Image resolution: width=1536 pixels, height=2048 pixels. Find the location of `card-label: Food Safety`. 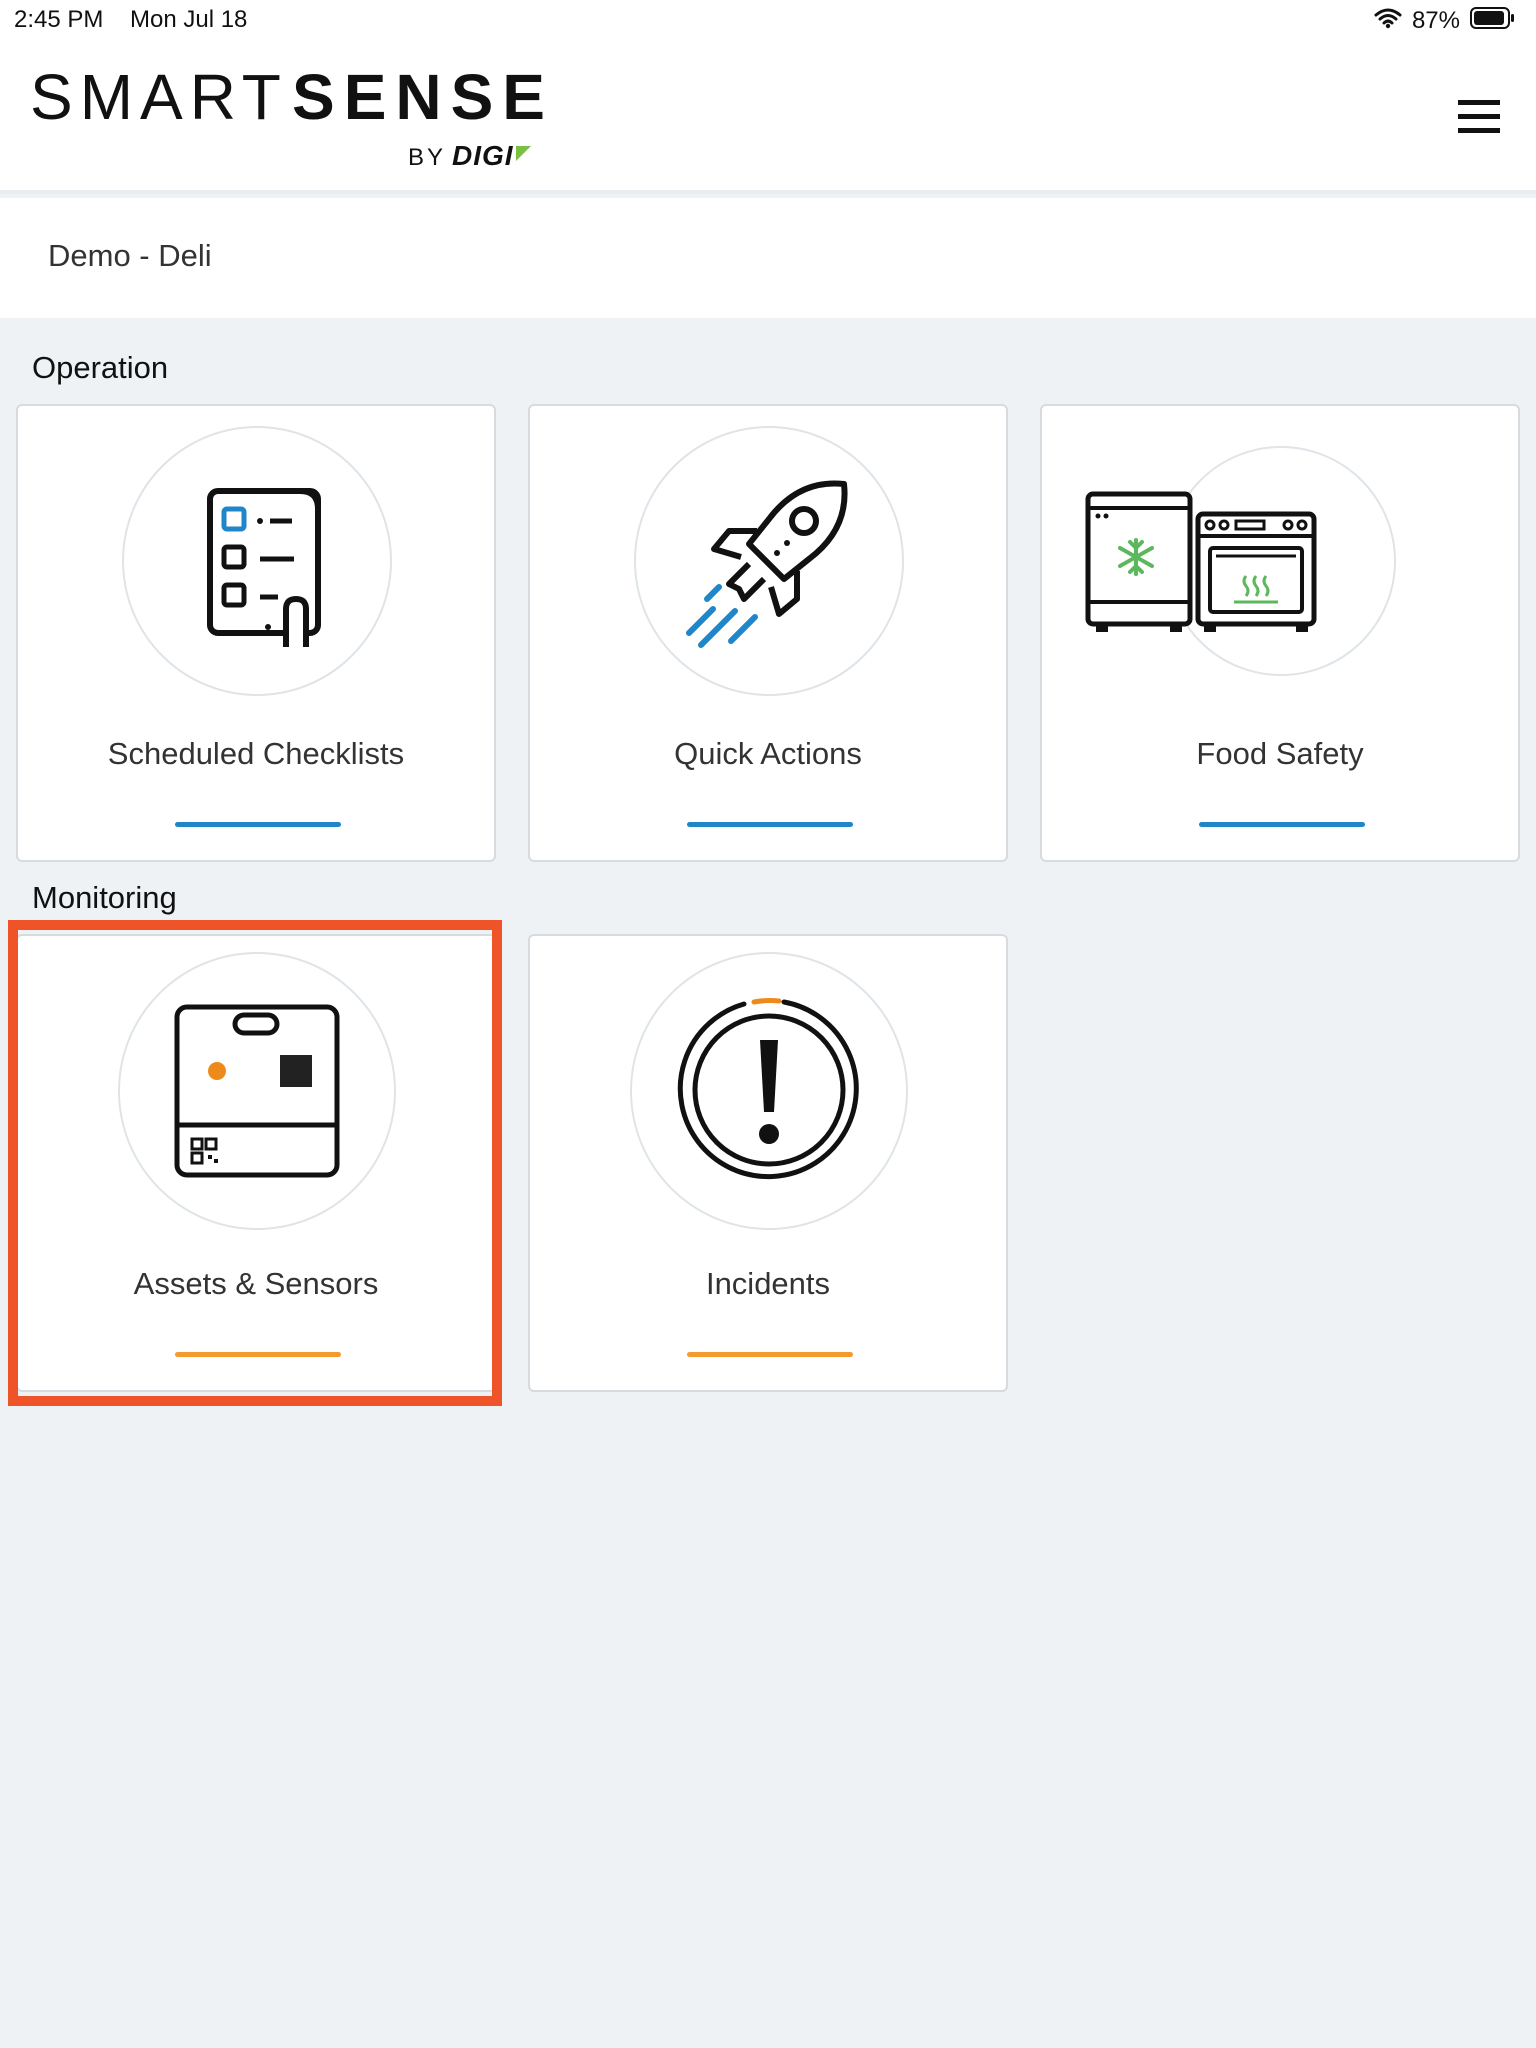

card-label: Food Safety is located at coordinates (1280, 753).